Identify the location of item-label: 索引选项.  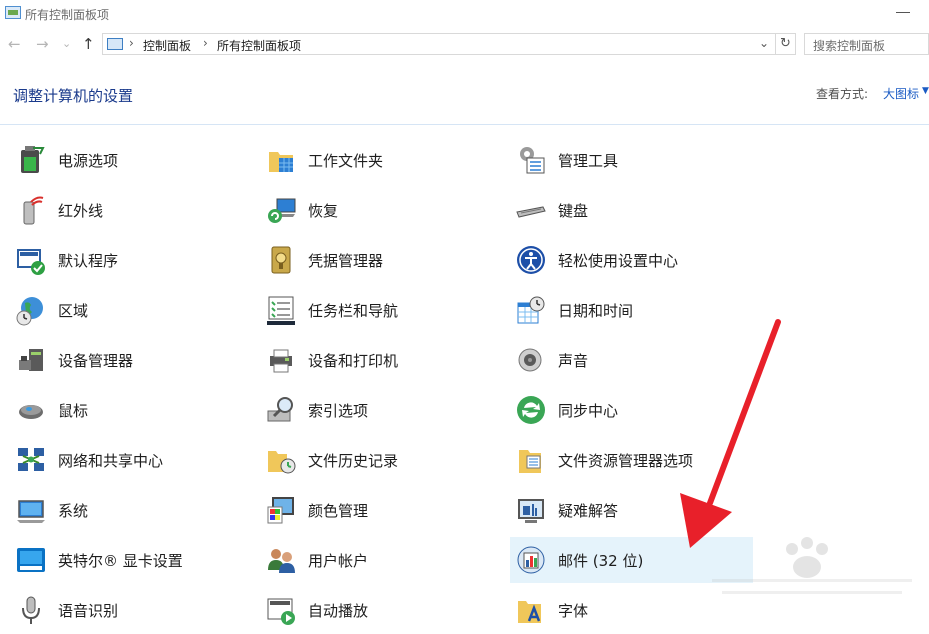
(338, 411).